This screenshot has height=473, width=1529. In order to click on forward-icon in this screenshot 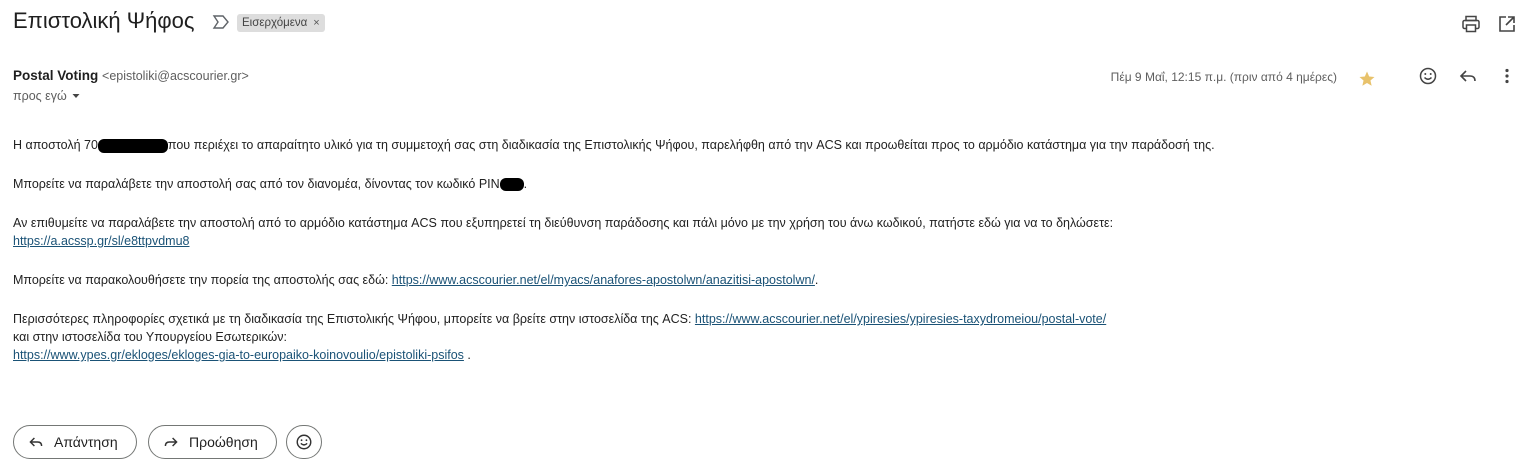, I will do `click(171, 442)`.